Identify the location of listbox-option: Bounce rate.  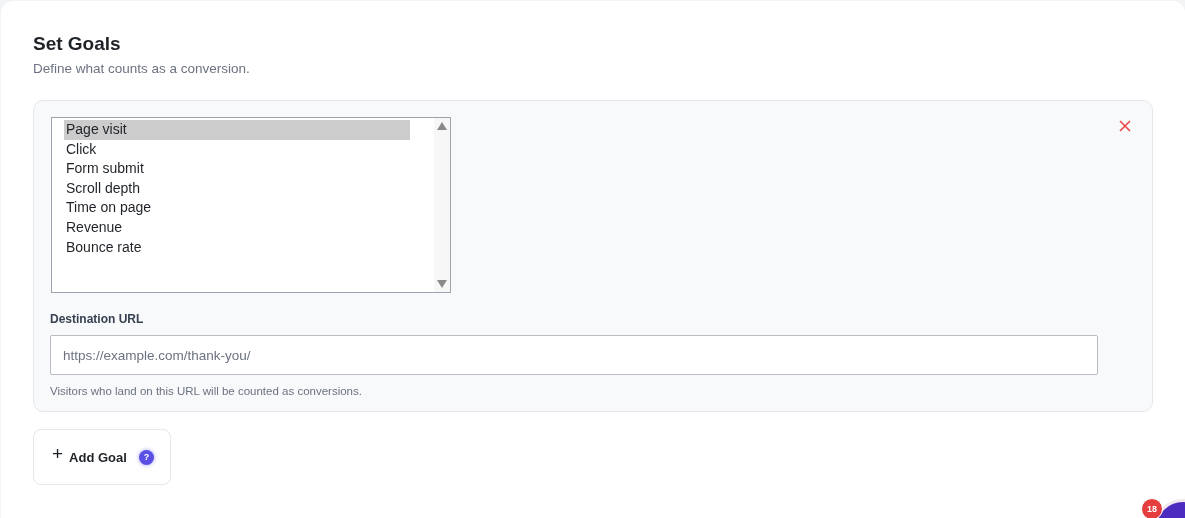
(237, 247).